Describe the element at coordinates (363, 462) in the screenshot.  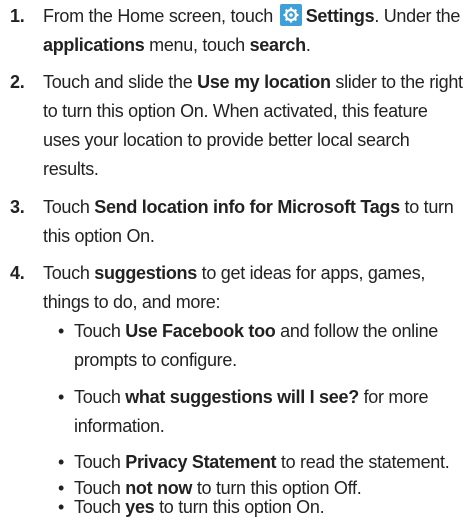
I see `bullet-text: to read the statement.` at that location.